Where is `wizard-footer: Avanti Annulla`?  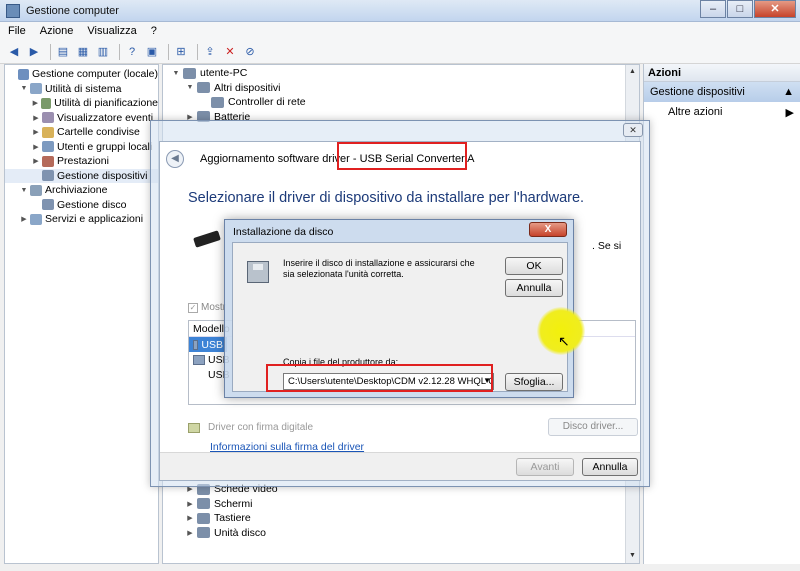 wizard-footer: Avanti Annulla is located at coordinates (400, 466).